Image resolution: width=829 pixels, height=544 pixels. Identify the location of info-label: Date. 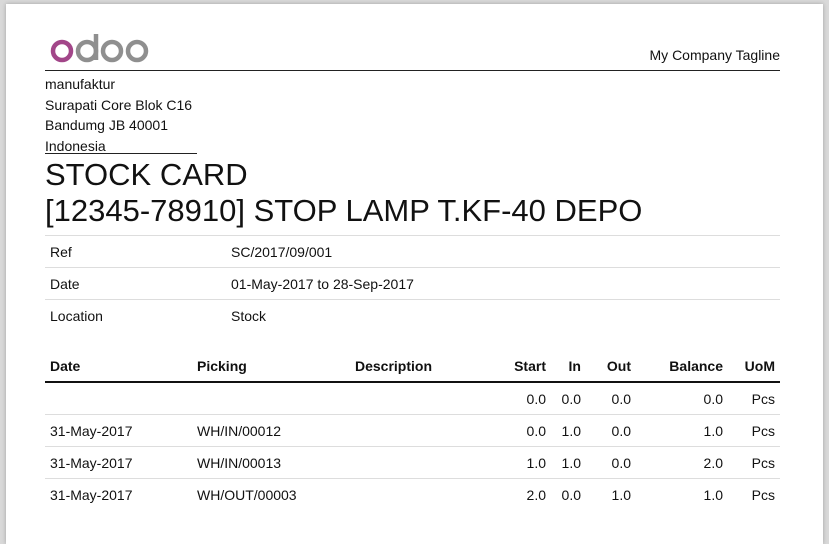
(135, 283).